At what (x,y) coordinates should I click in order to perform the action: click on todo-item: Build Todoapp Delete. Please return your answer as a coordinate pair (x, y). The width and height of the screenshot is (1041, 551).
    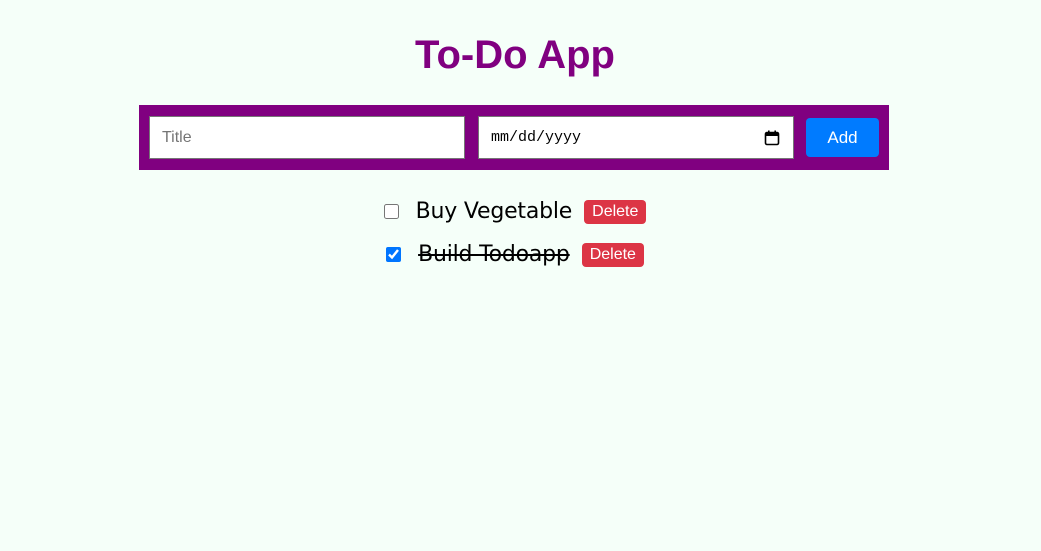
    Looking at the image, I should click on (515, 254).